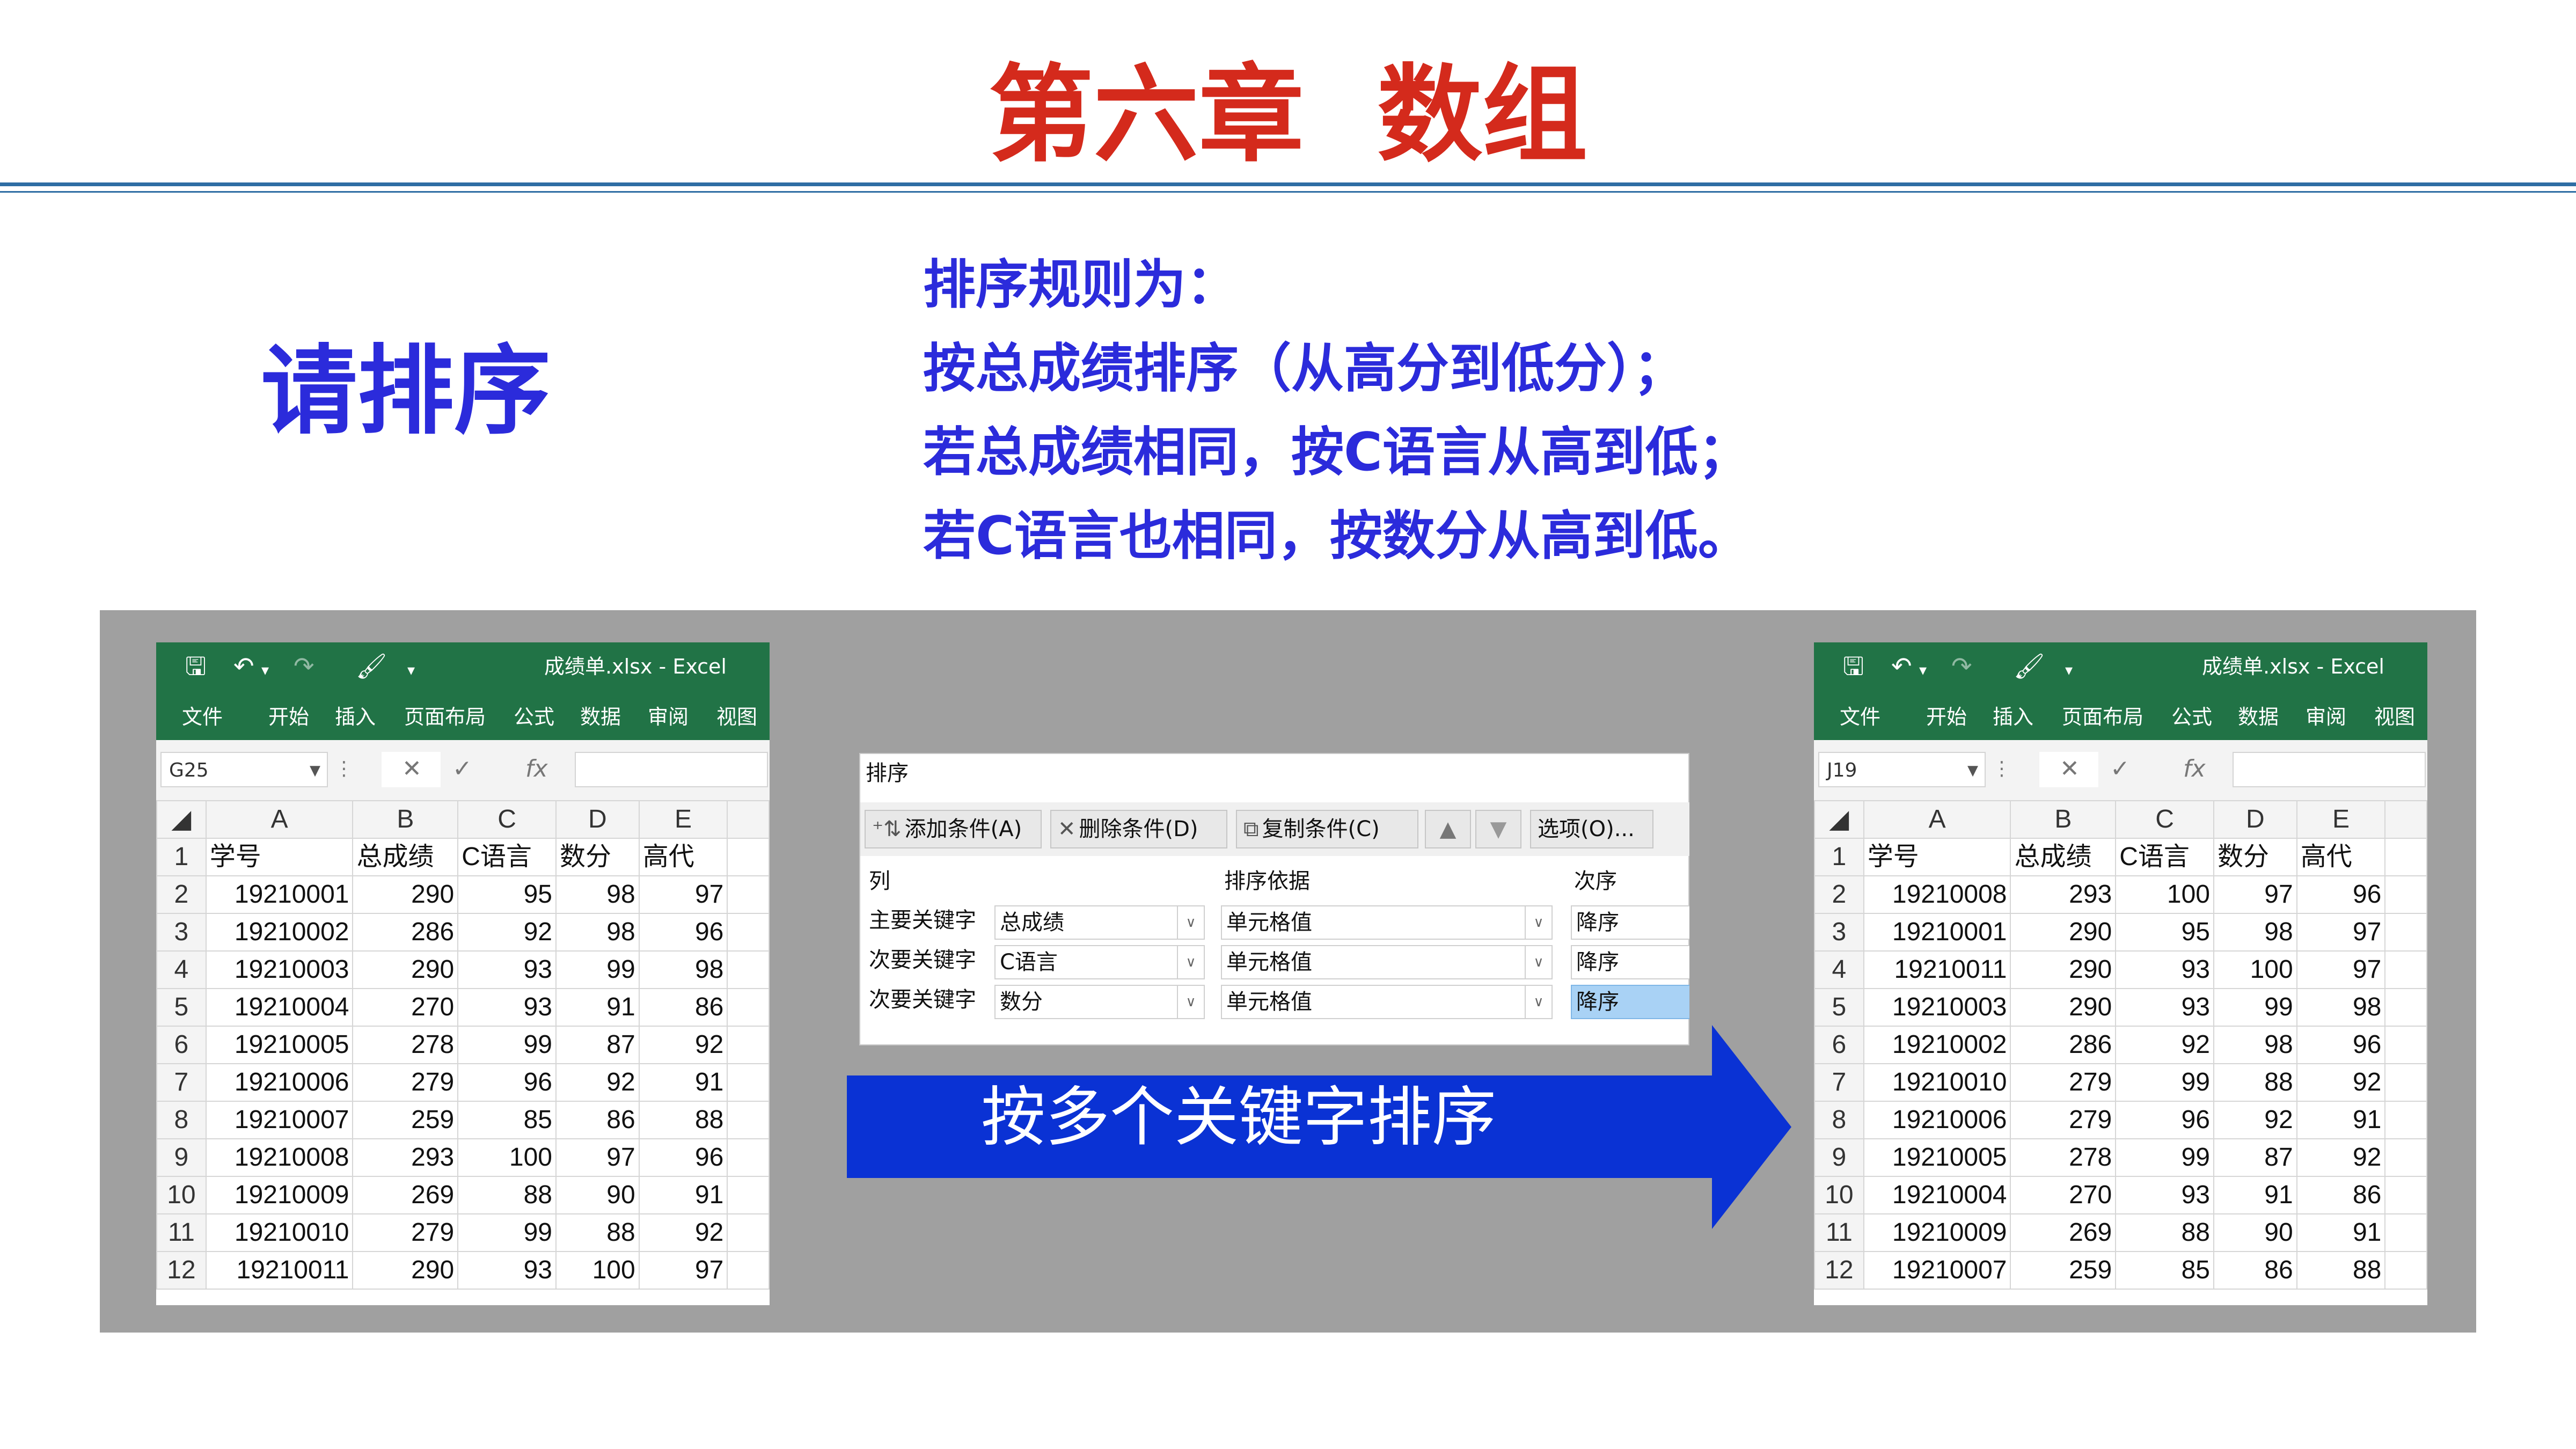  What do you see at coordinates (1839, 1232) in the screenshot?
I see `row-header: 11` at bounding box center [1839, 1232].